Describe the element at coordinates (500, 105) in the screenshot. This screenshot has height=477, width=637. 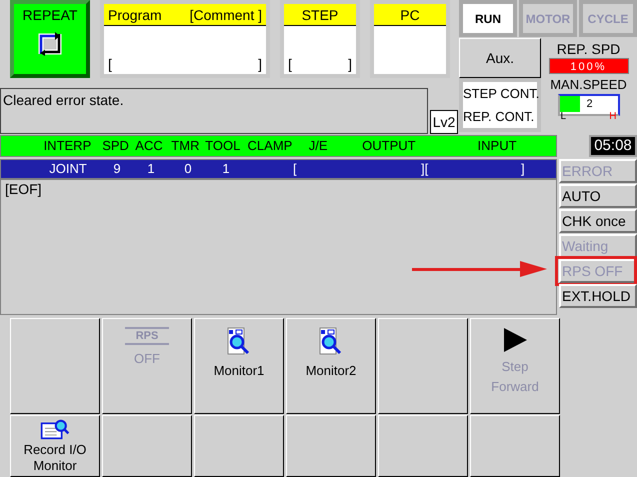
I see `cont-mode-panel: STEP CONT. REP. CONT.` at that location.